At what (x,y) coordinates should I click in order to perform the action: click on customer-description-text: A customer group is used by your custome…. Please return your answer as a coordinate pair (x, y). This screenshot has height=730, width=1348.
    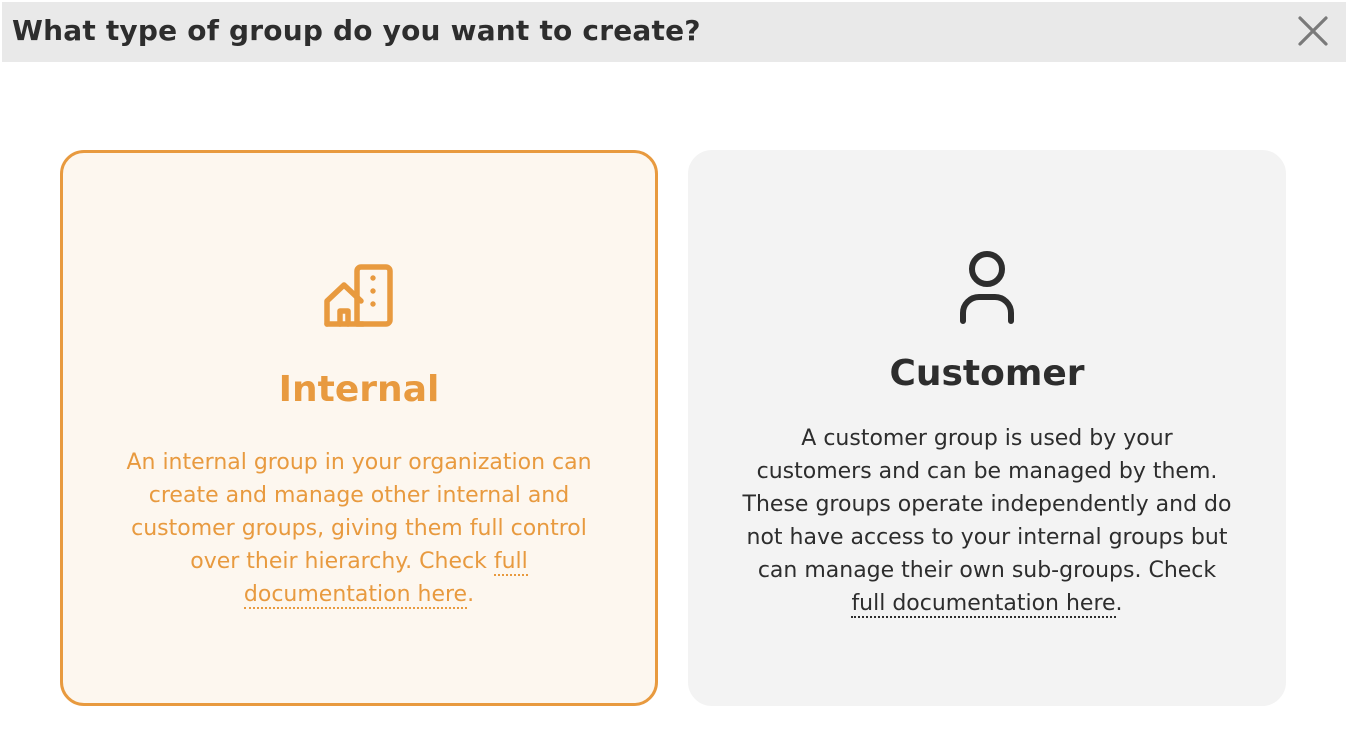
    Looking at the image, I should click on (987, 504).